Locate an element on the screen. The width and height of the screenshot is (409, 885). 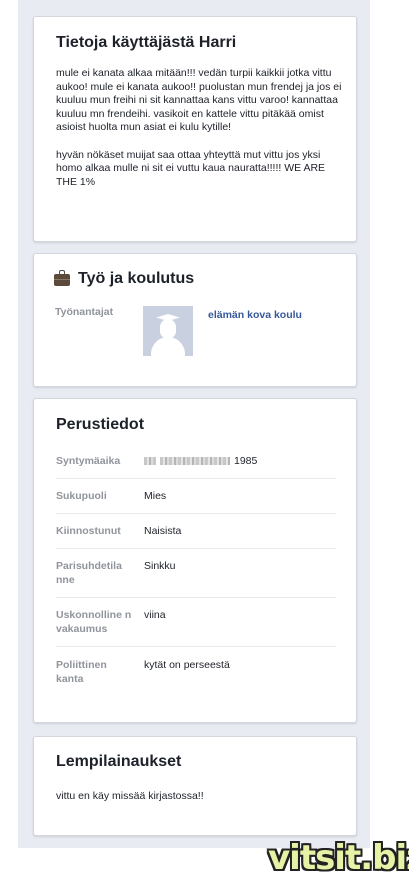
info-row-political: Poliittinen kanta kytät on perseestä is located at coordinates (196, 677).